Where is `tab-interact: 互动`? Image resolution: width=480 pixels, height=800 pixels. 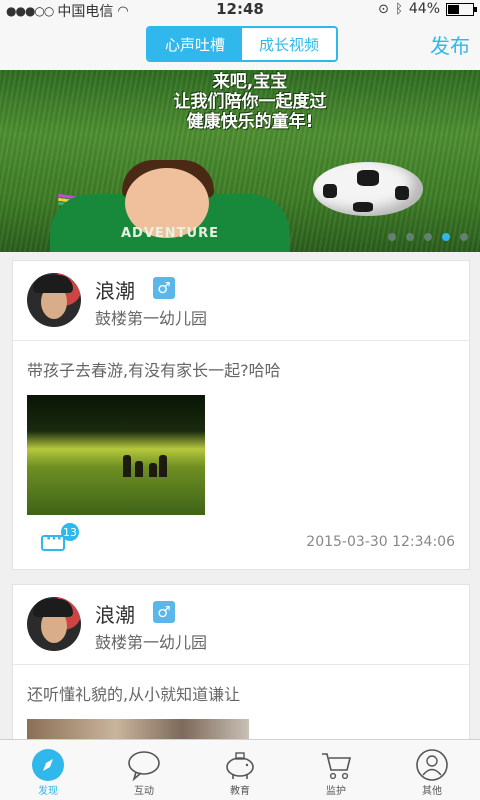
tab-interact: 互动 is located at coordinates (144, 770).